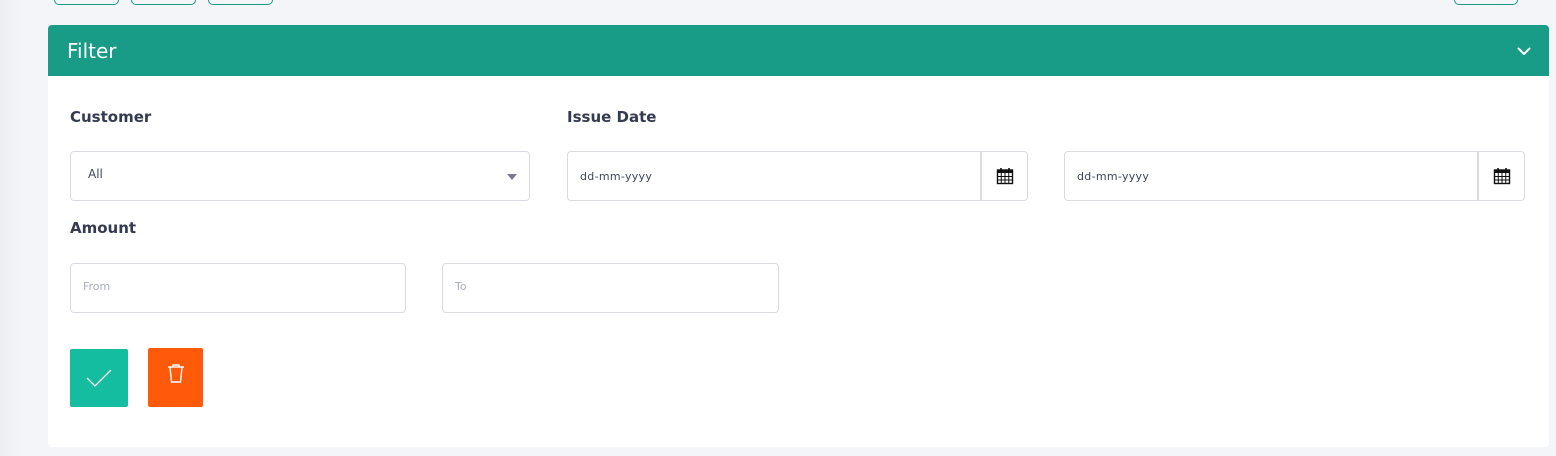  Describe the element at coordinates (512, 177) in the screenshot. I see `caret-down-icon` at that location.